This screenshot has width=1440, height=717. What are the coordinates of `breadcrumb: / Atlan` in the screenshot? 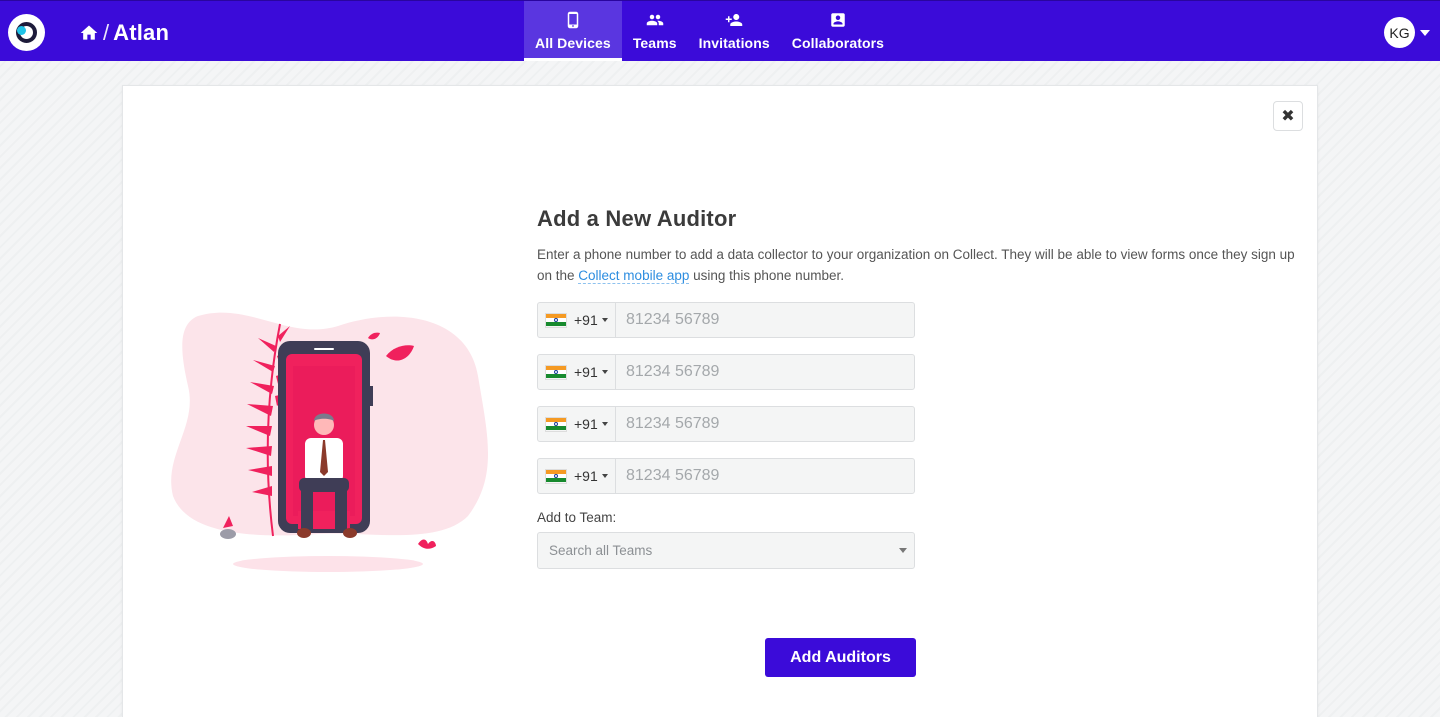 It's located at (124, 33).